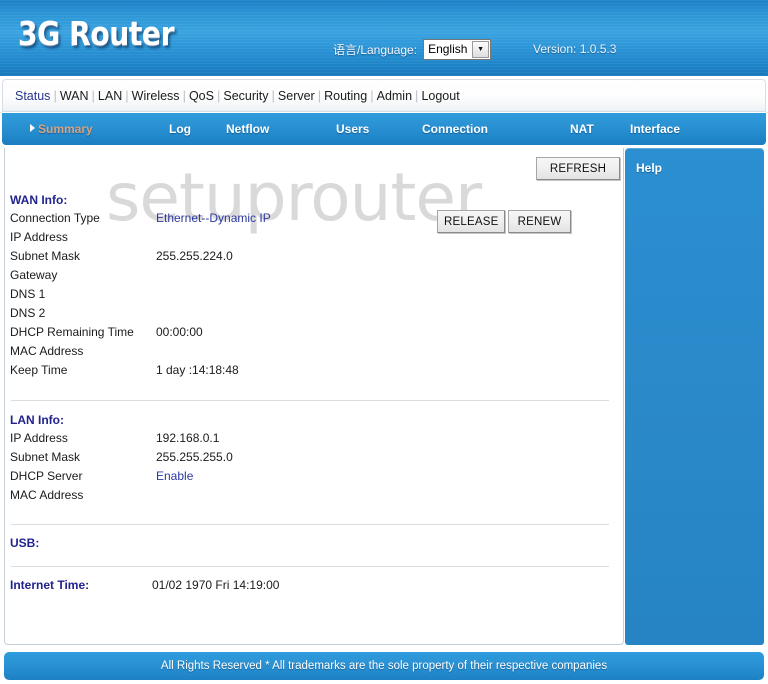 Image resolution: width=768 pixels, height=684 pixels. What do you see at coordinates (140, 275) in the screenshot?
I see `info-row: Gateway` at bounding box center [140, 275].